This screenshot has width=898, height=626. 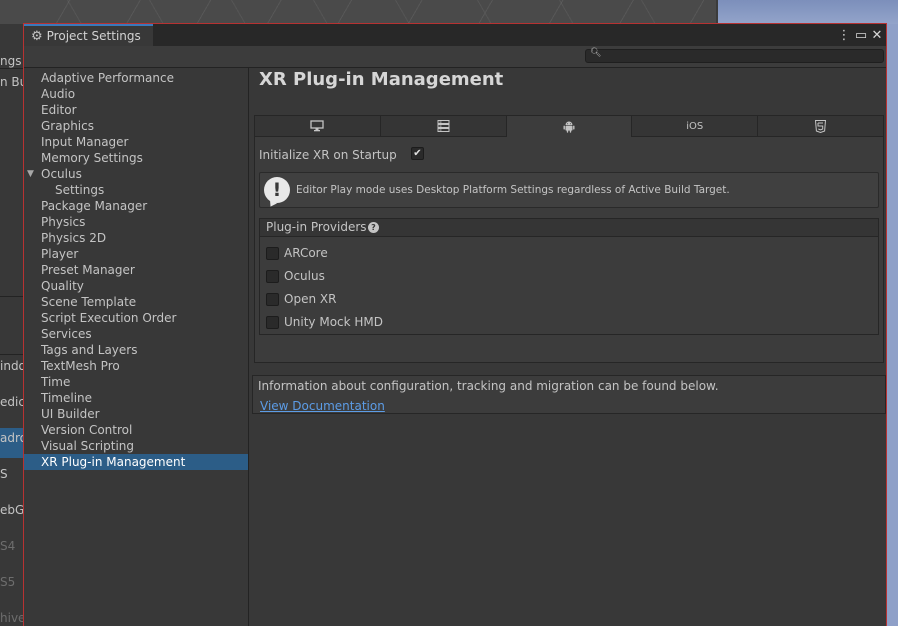 I want to click on provider-oculus: Oculus, so click(x=295, y=276).